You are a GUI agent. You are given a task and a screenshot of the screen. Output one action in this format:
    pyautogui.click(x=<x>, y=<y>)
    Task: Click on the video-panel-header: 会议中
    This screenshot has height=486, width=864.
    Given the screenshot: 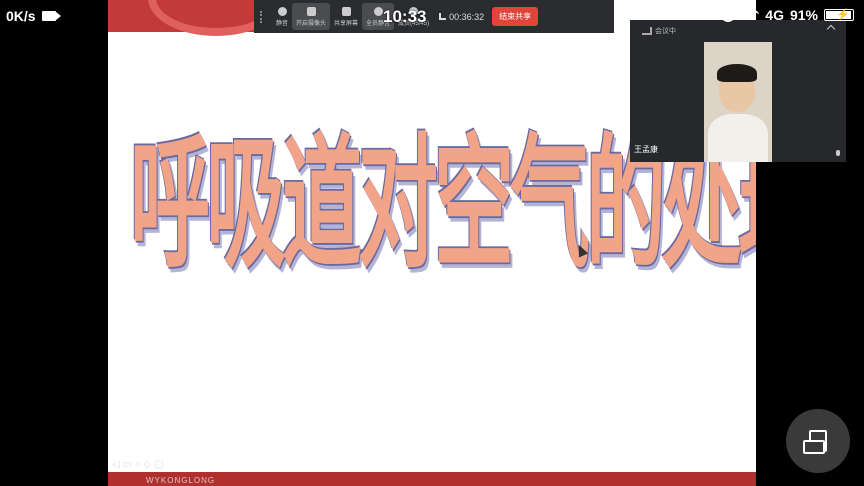 What is the action you would take?
    pyautogui.click(x=738, y=31)
    